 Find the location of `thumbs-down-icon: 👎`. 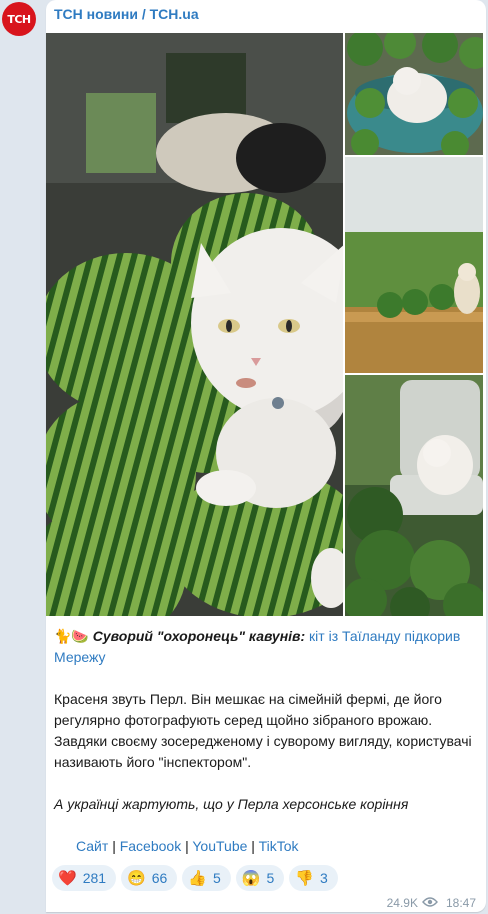

thumbs-down-icon: 👎 is located at coordinates (304, 878).